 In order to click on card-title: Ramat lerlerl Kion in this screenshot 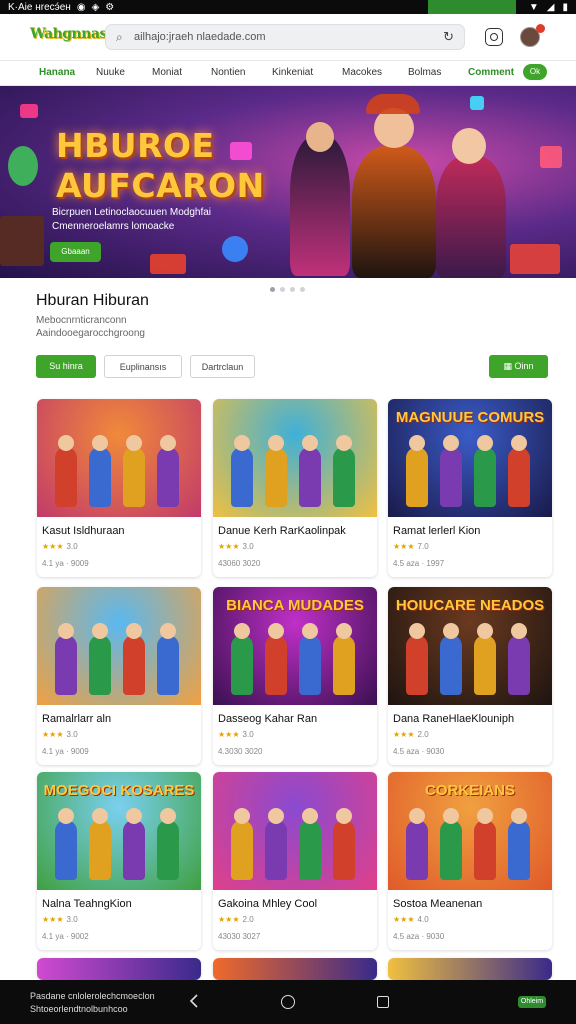, I will do `click(436, 531)`.